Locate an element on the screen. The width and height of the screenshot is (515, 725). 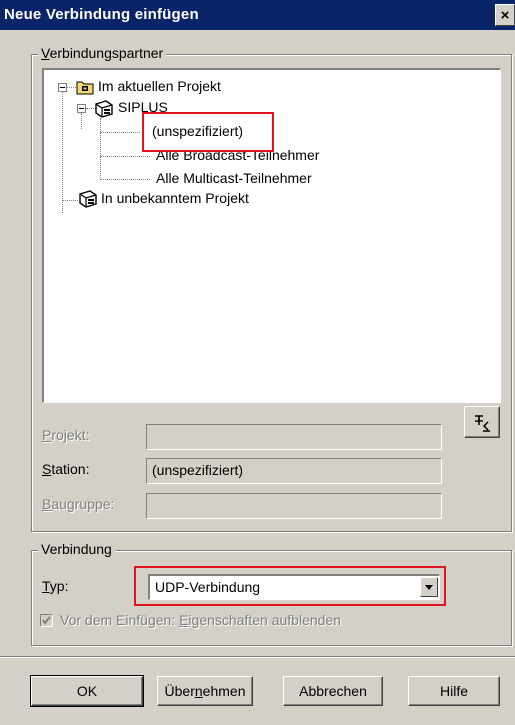
connection-group-legend: Verbindung is located at coordinates (76, 549).